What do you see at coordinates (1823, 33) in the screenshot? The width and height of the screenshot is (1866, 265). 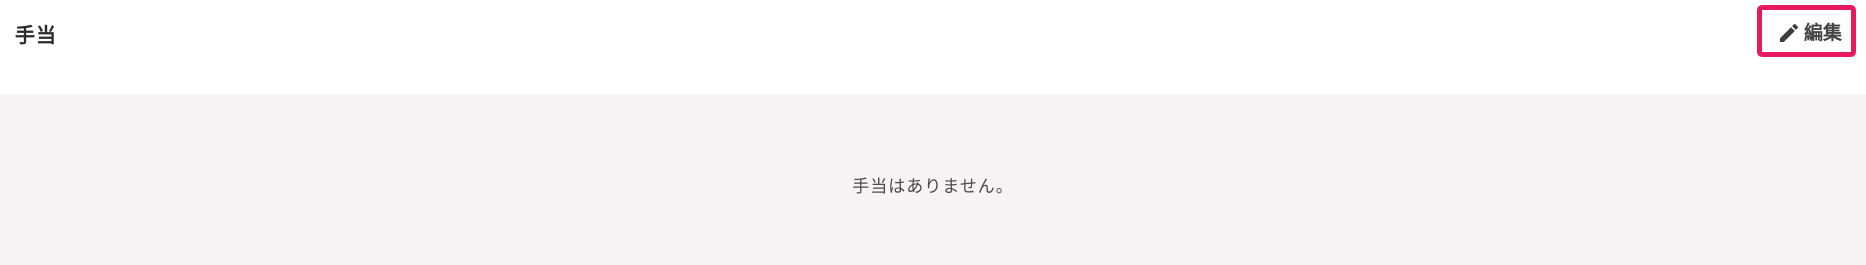 I see `edit-button-label: 編集` at bounding box center [1823, 33].